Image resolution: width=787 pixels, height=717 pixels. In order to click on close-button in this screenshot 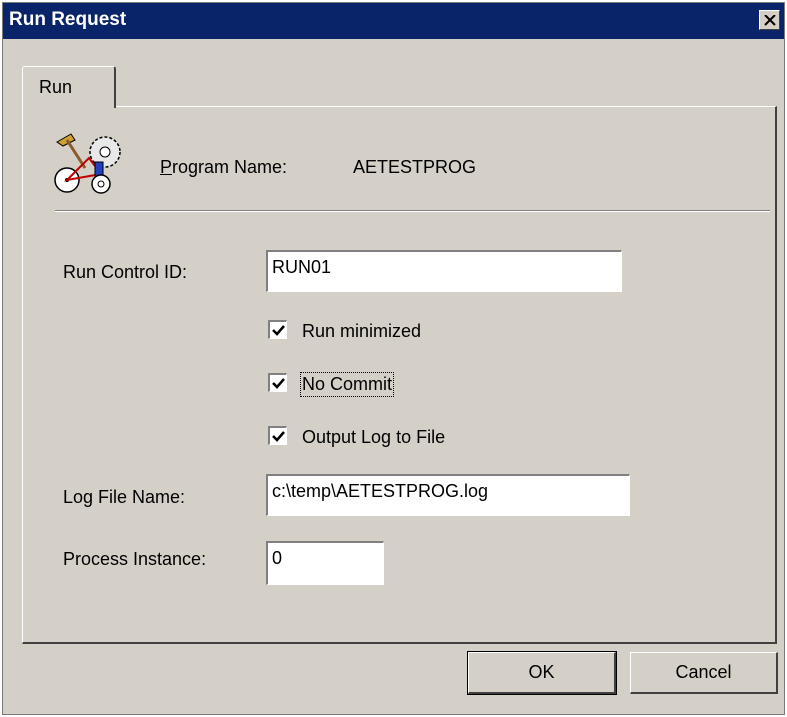, I will do `click(769, 20)`.